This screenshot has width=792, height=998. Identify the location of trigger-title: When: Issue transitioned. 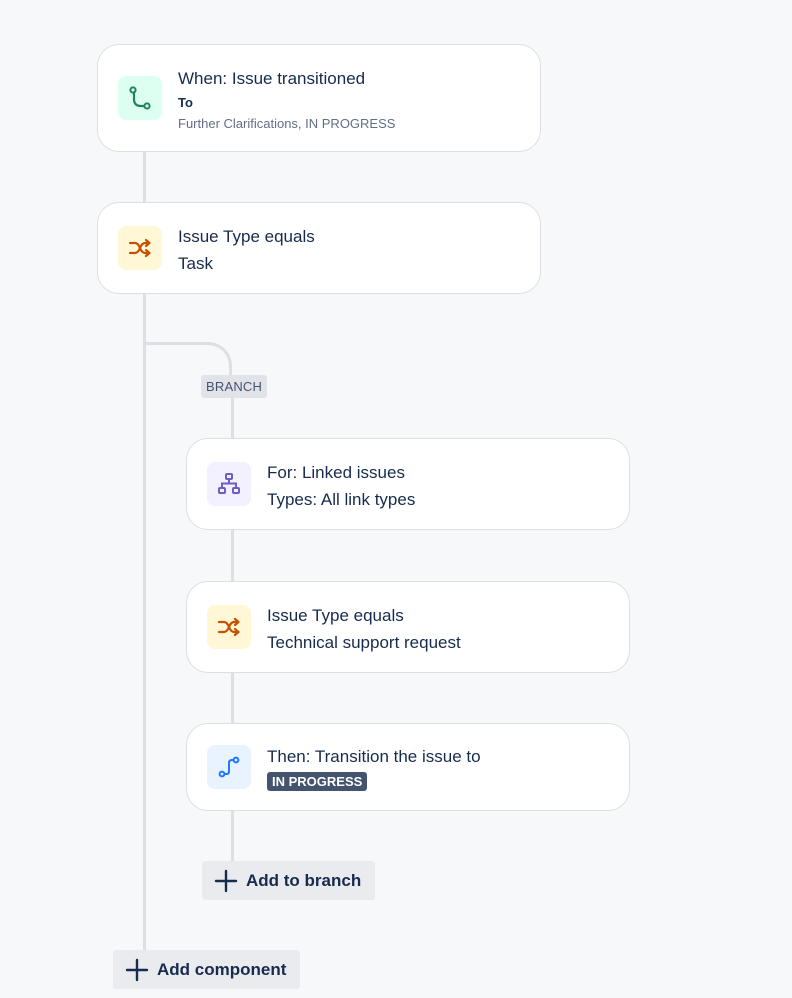
(272, 78).